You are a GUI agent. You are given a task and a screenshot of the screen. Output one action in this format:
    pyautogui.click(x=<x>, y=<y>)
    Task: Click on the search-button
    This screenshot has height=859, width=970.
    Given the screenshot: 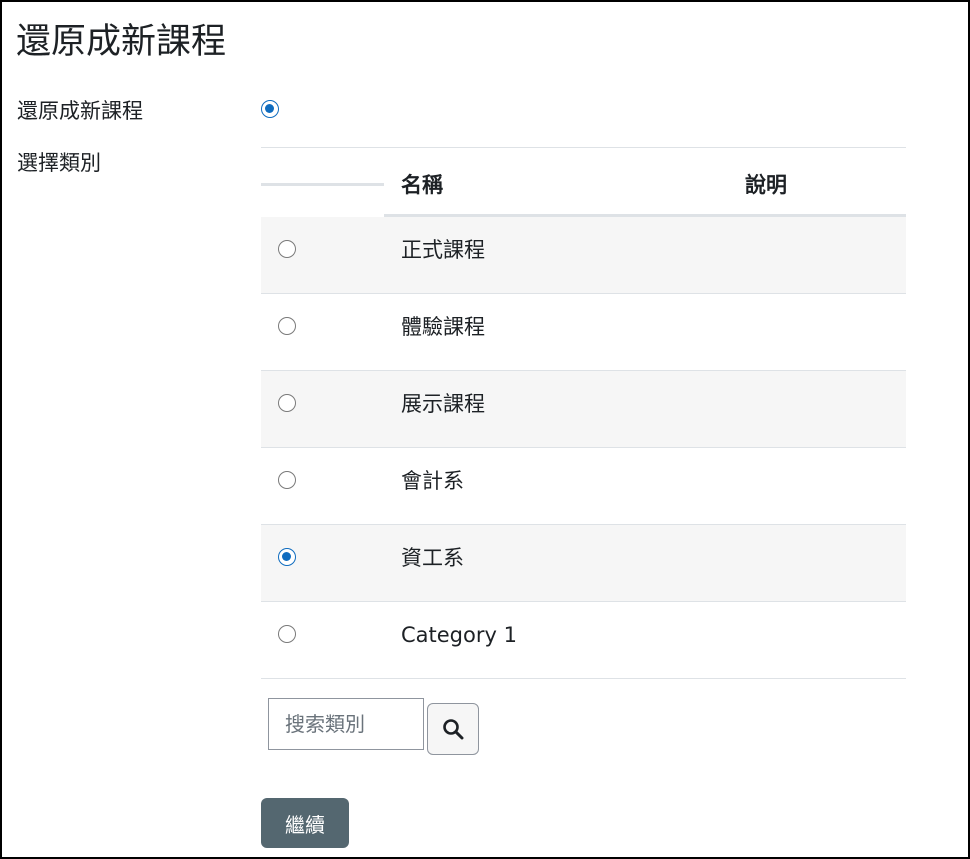 What is the action you would take?
    pyautogui.click(x=453, y=729)
    